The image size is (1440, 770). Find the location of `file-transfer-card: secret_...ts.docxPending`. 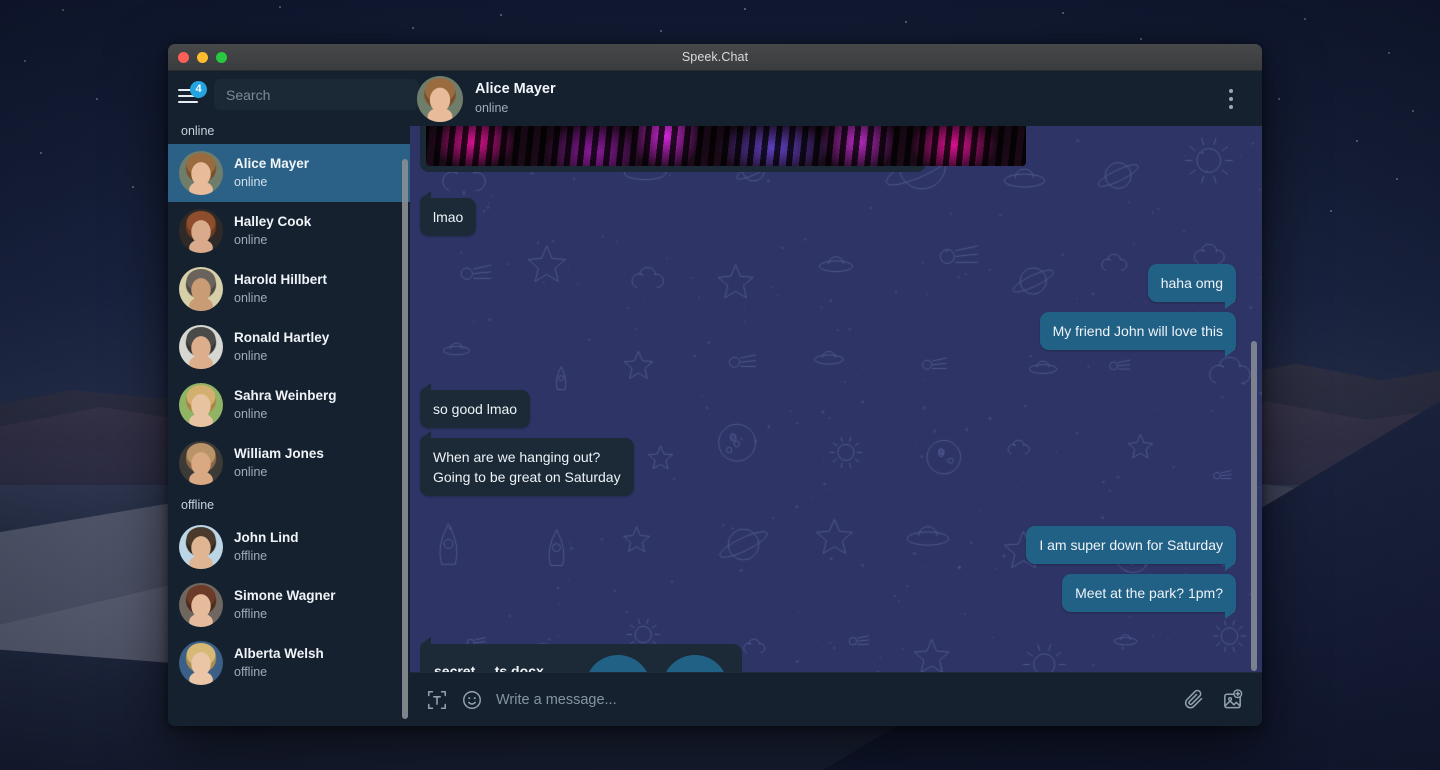

file-transfer-card: secret_...ts.docxPending is located at coordinates (581, 654).